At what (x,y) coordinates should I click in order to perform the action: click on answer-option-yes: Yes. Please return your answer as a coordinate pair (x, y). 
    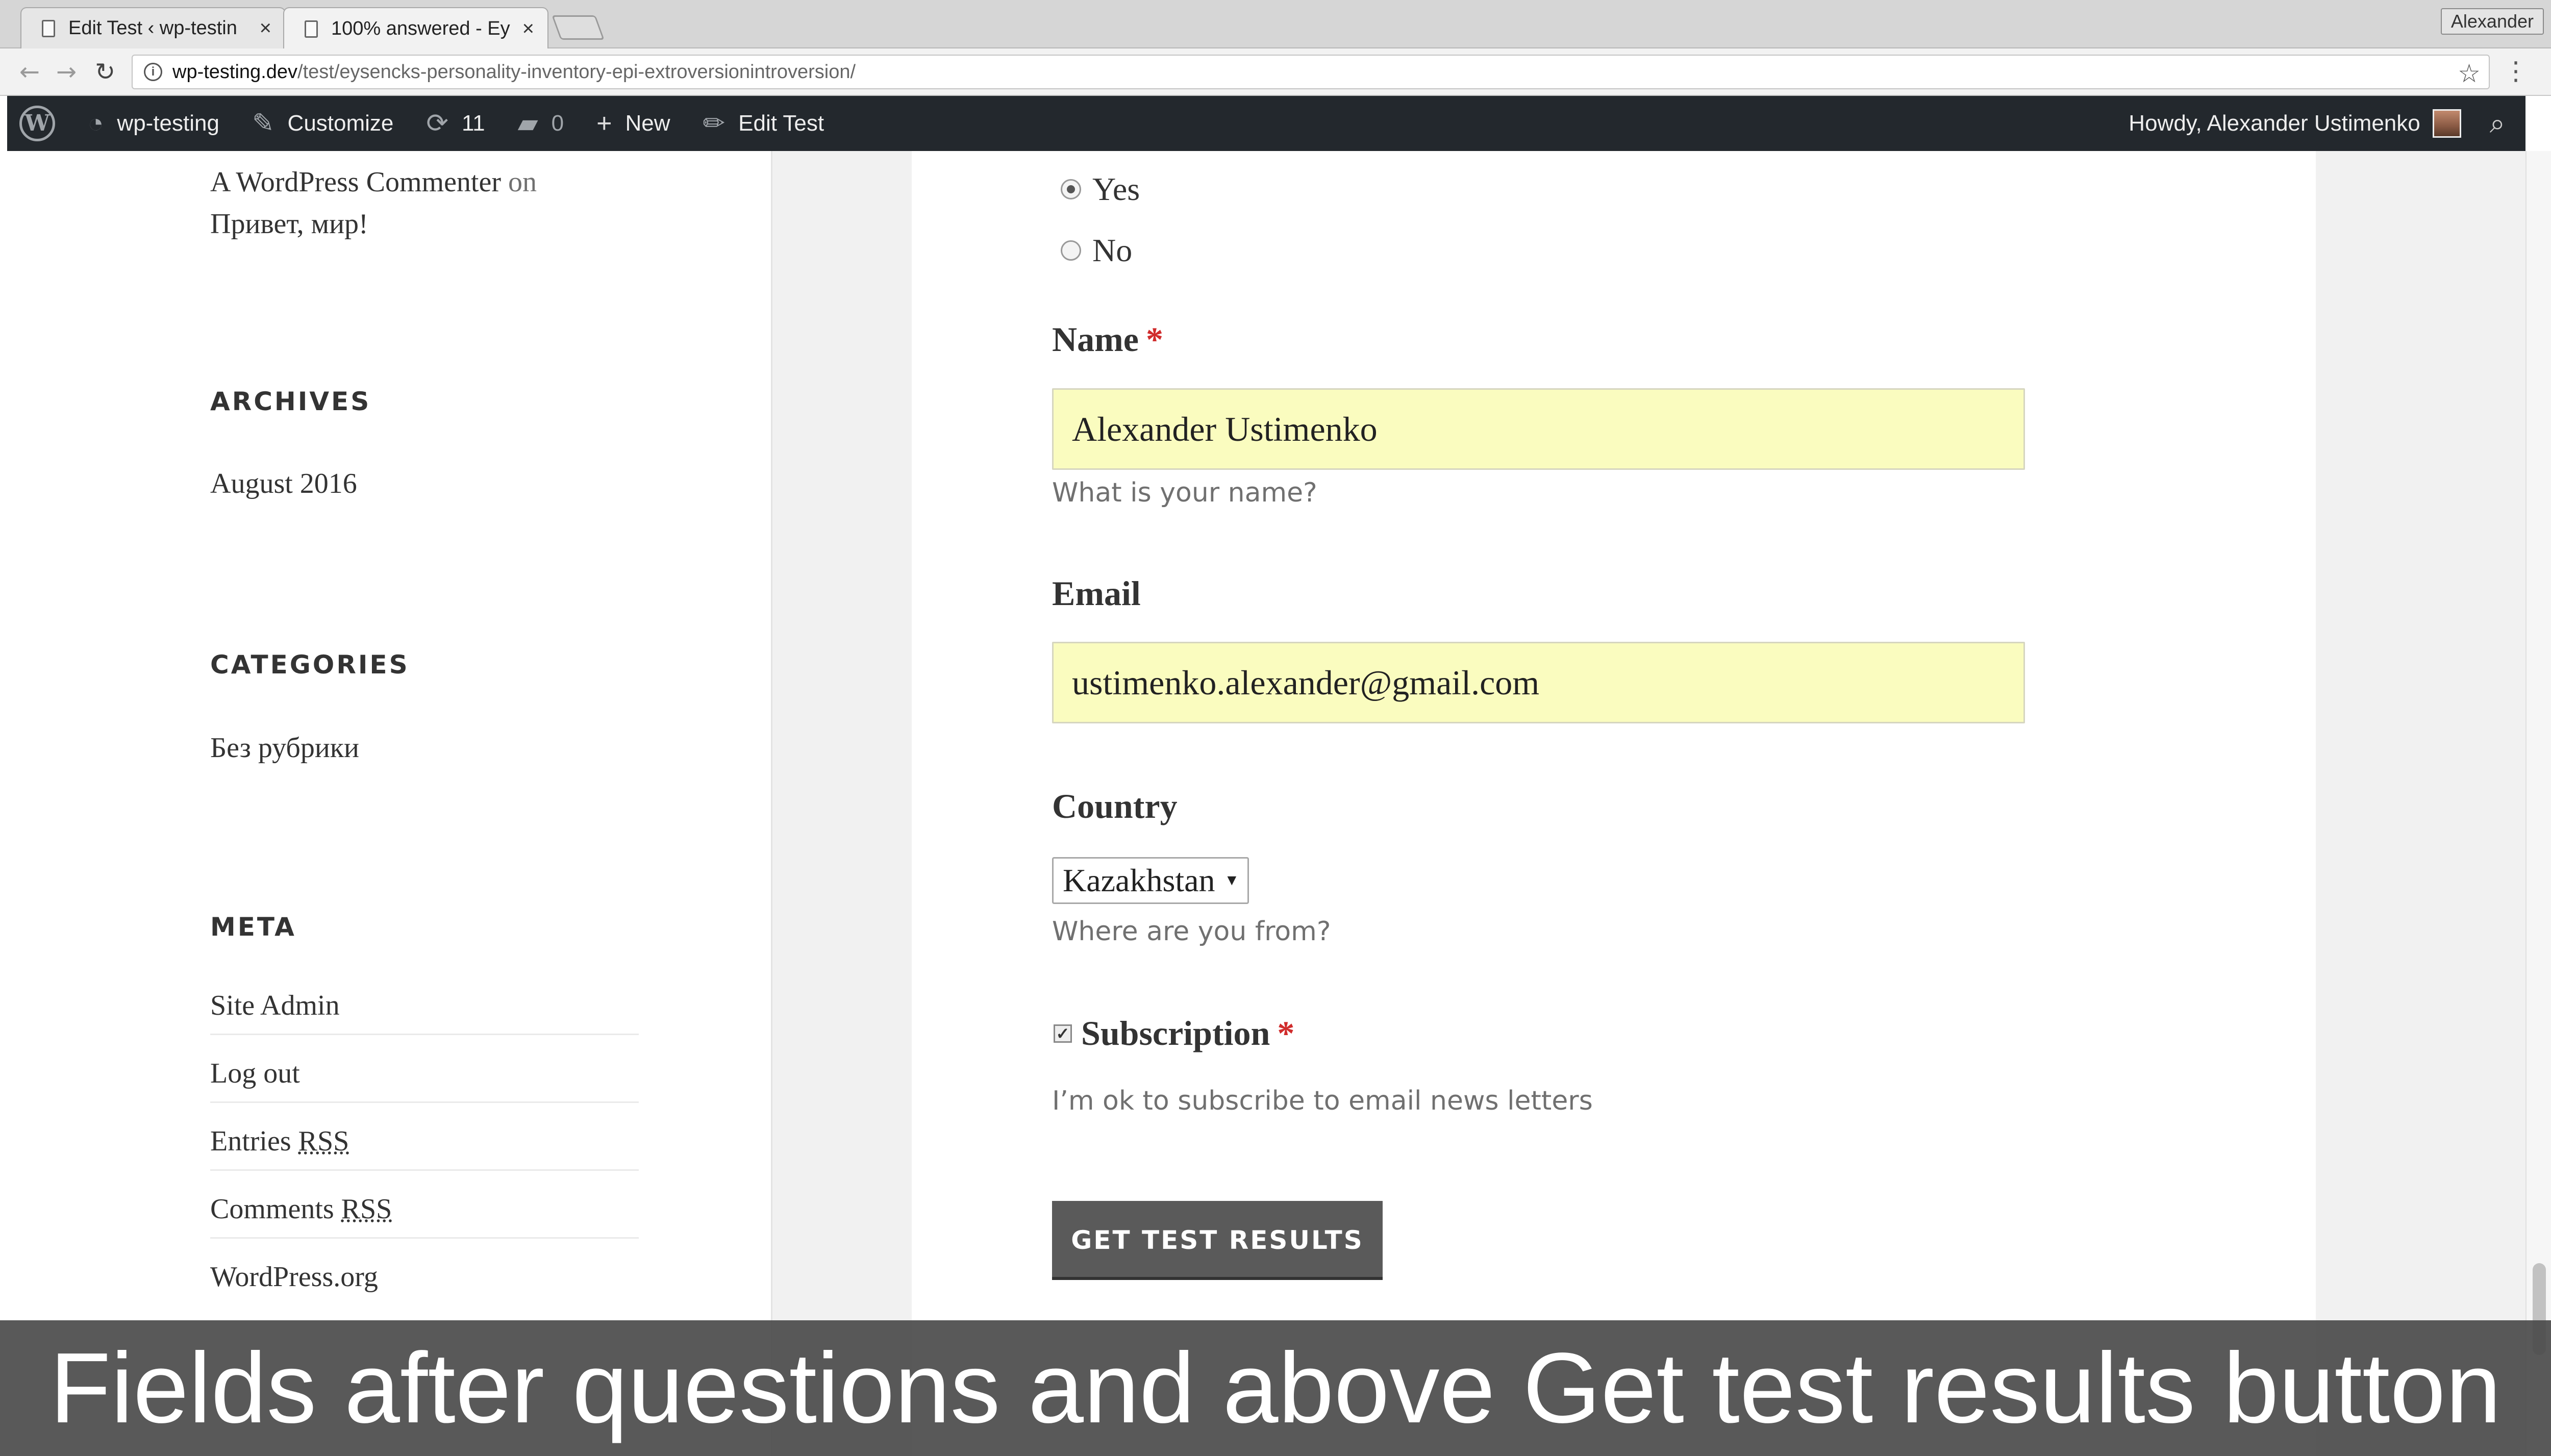
    Looking at the image, I should click on (1100, 189).